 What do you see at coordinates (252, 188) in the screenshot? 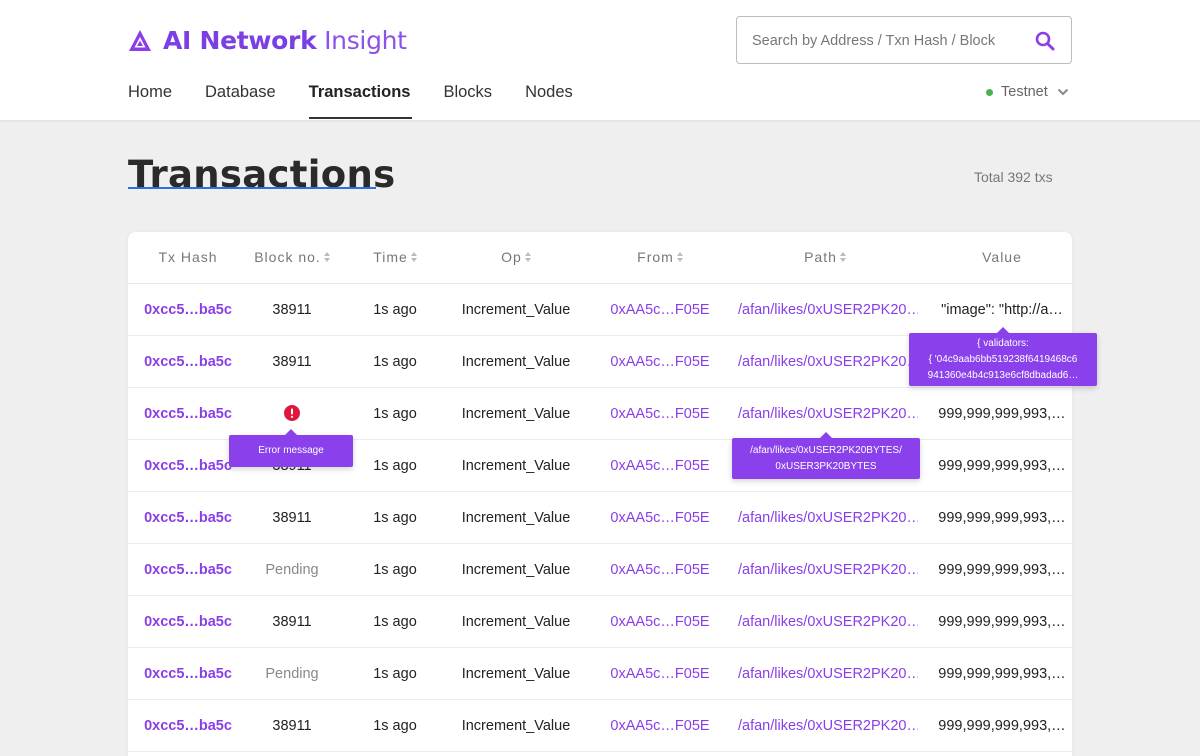
I see `title-underline` at bounding box center [252, 188].